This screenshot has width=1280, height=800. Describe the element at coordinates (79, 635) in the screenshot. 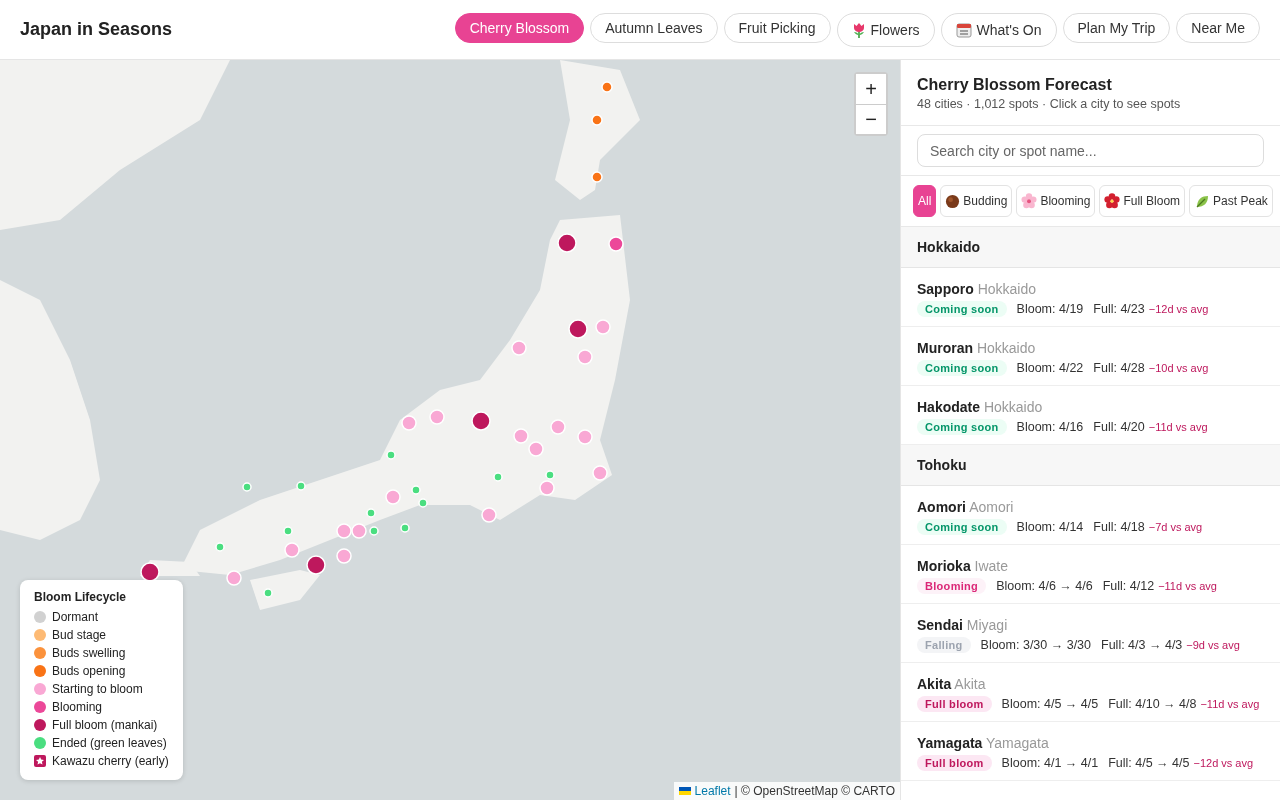

I see `legend-label: Bud stage` at that location.